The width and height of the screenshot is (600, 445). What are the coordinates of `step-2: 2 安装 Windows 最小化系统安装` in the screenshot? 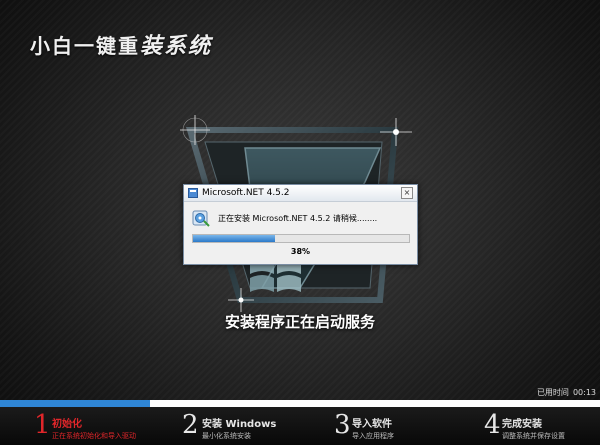 It's located at (225, 426).